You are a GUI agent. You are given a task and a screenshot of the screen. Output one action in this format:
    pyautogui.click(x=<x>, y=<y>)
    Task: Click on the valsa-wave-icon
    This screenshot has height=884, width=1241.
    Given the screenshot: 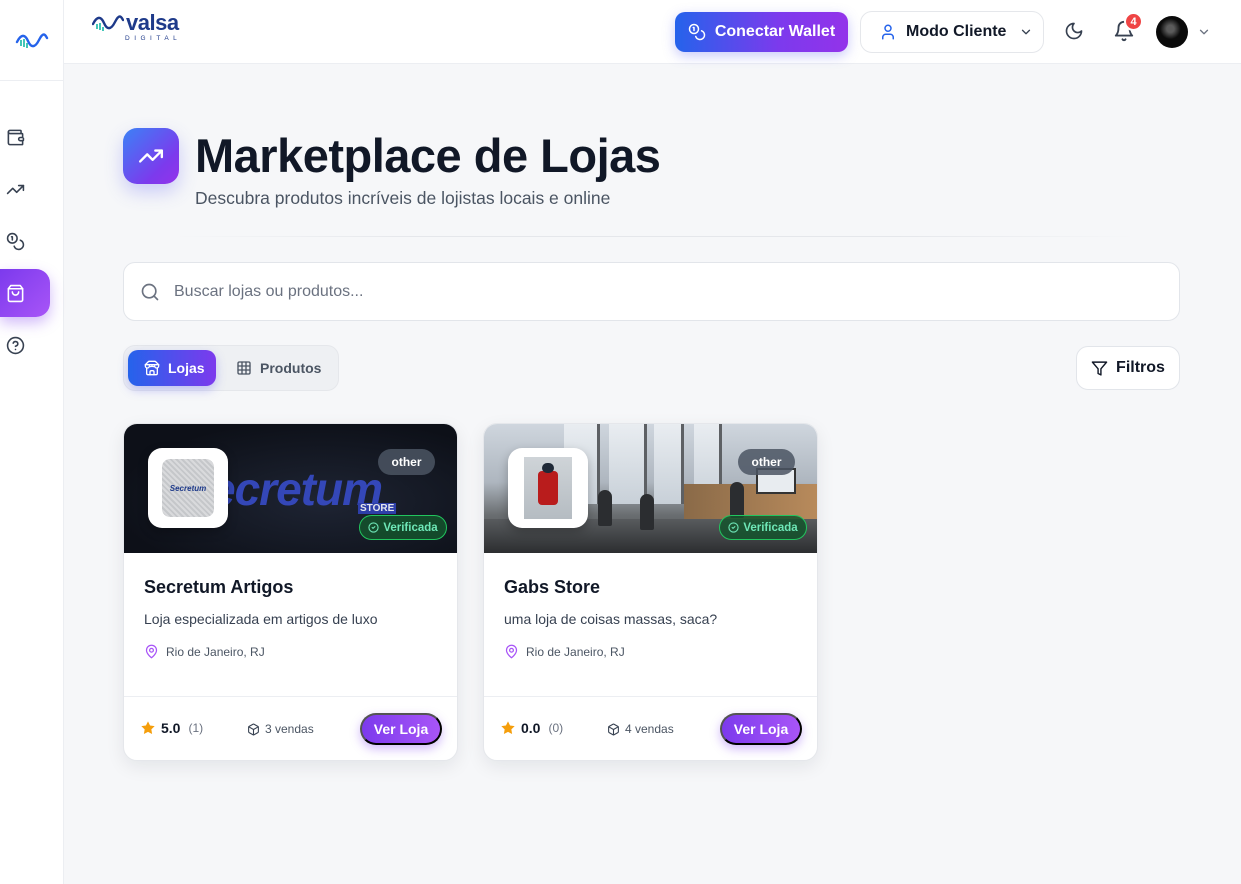 What is the action you would take?
    pyautogui.click(x=108, y=23)
    